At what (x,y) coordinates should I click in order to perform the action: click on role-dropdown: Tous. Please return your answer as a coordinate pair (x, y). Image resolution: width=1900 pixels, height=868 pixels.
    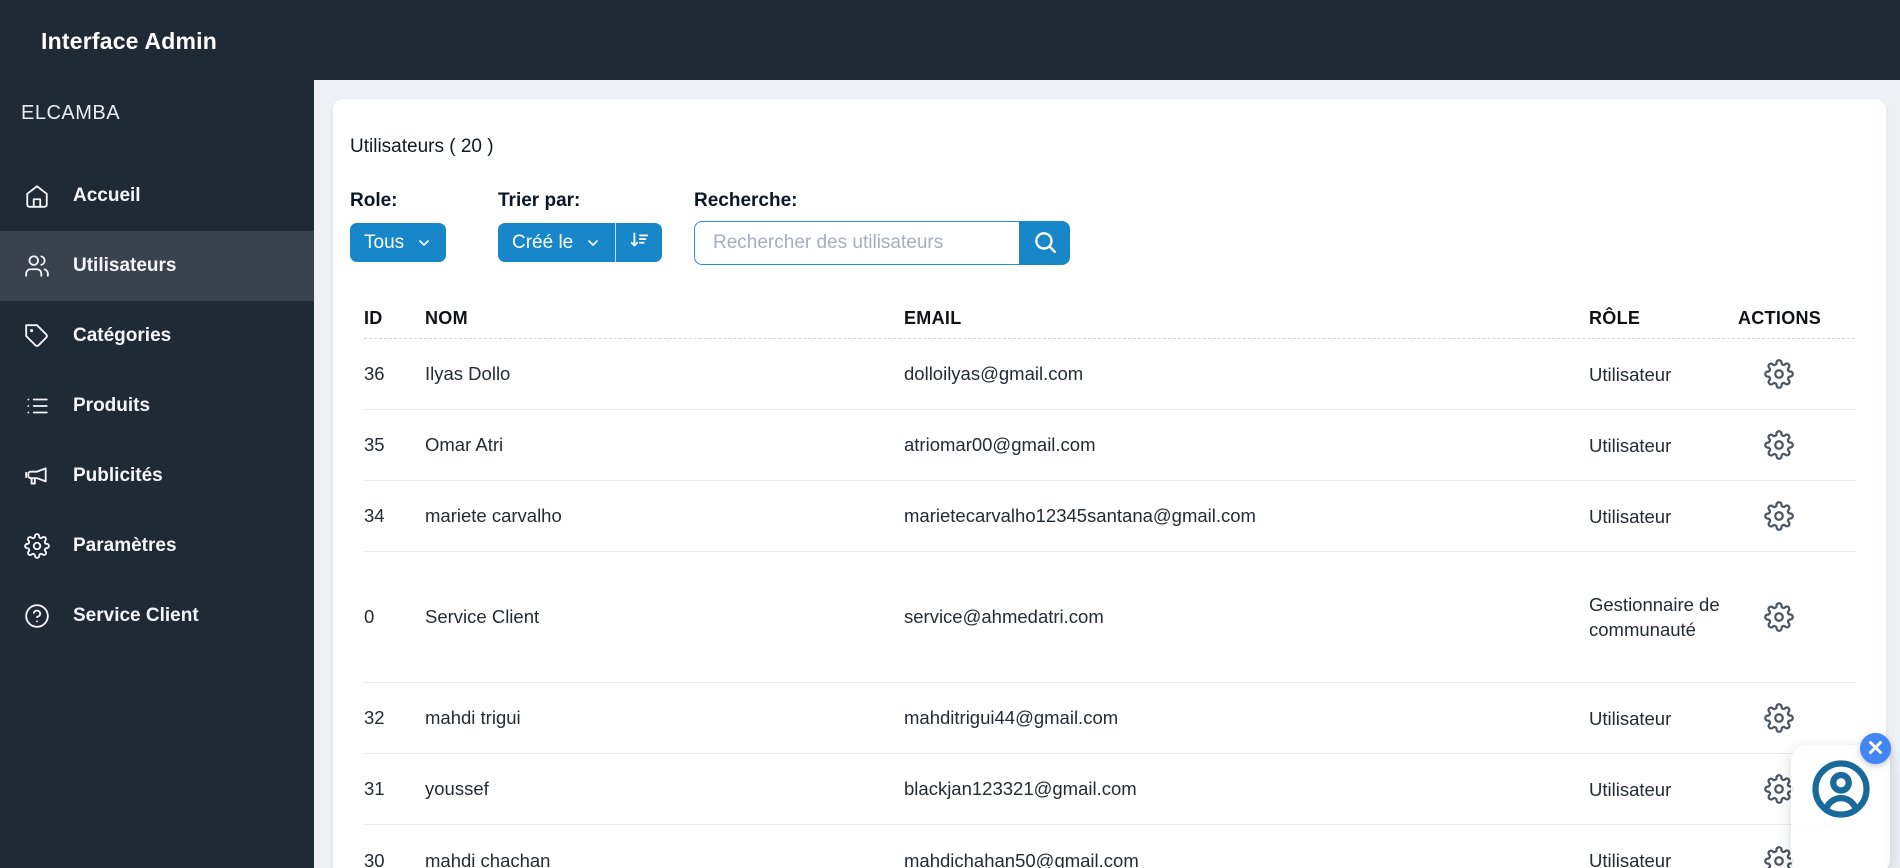
    Looking at the image, I should click on (398, 242).